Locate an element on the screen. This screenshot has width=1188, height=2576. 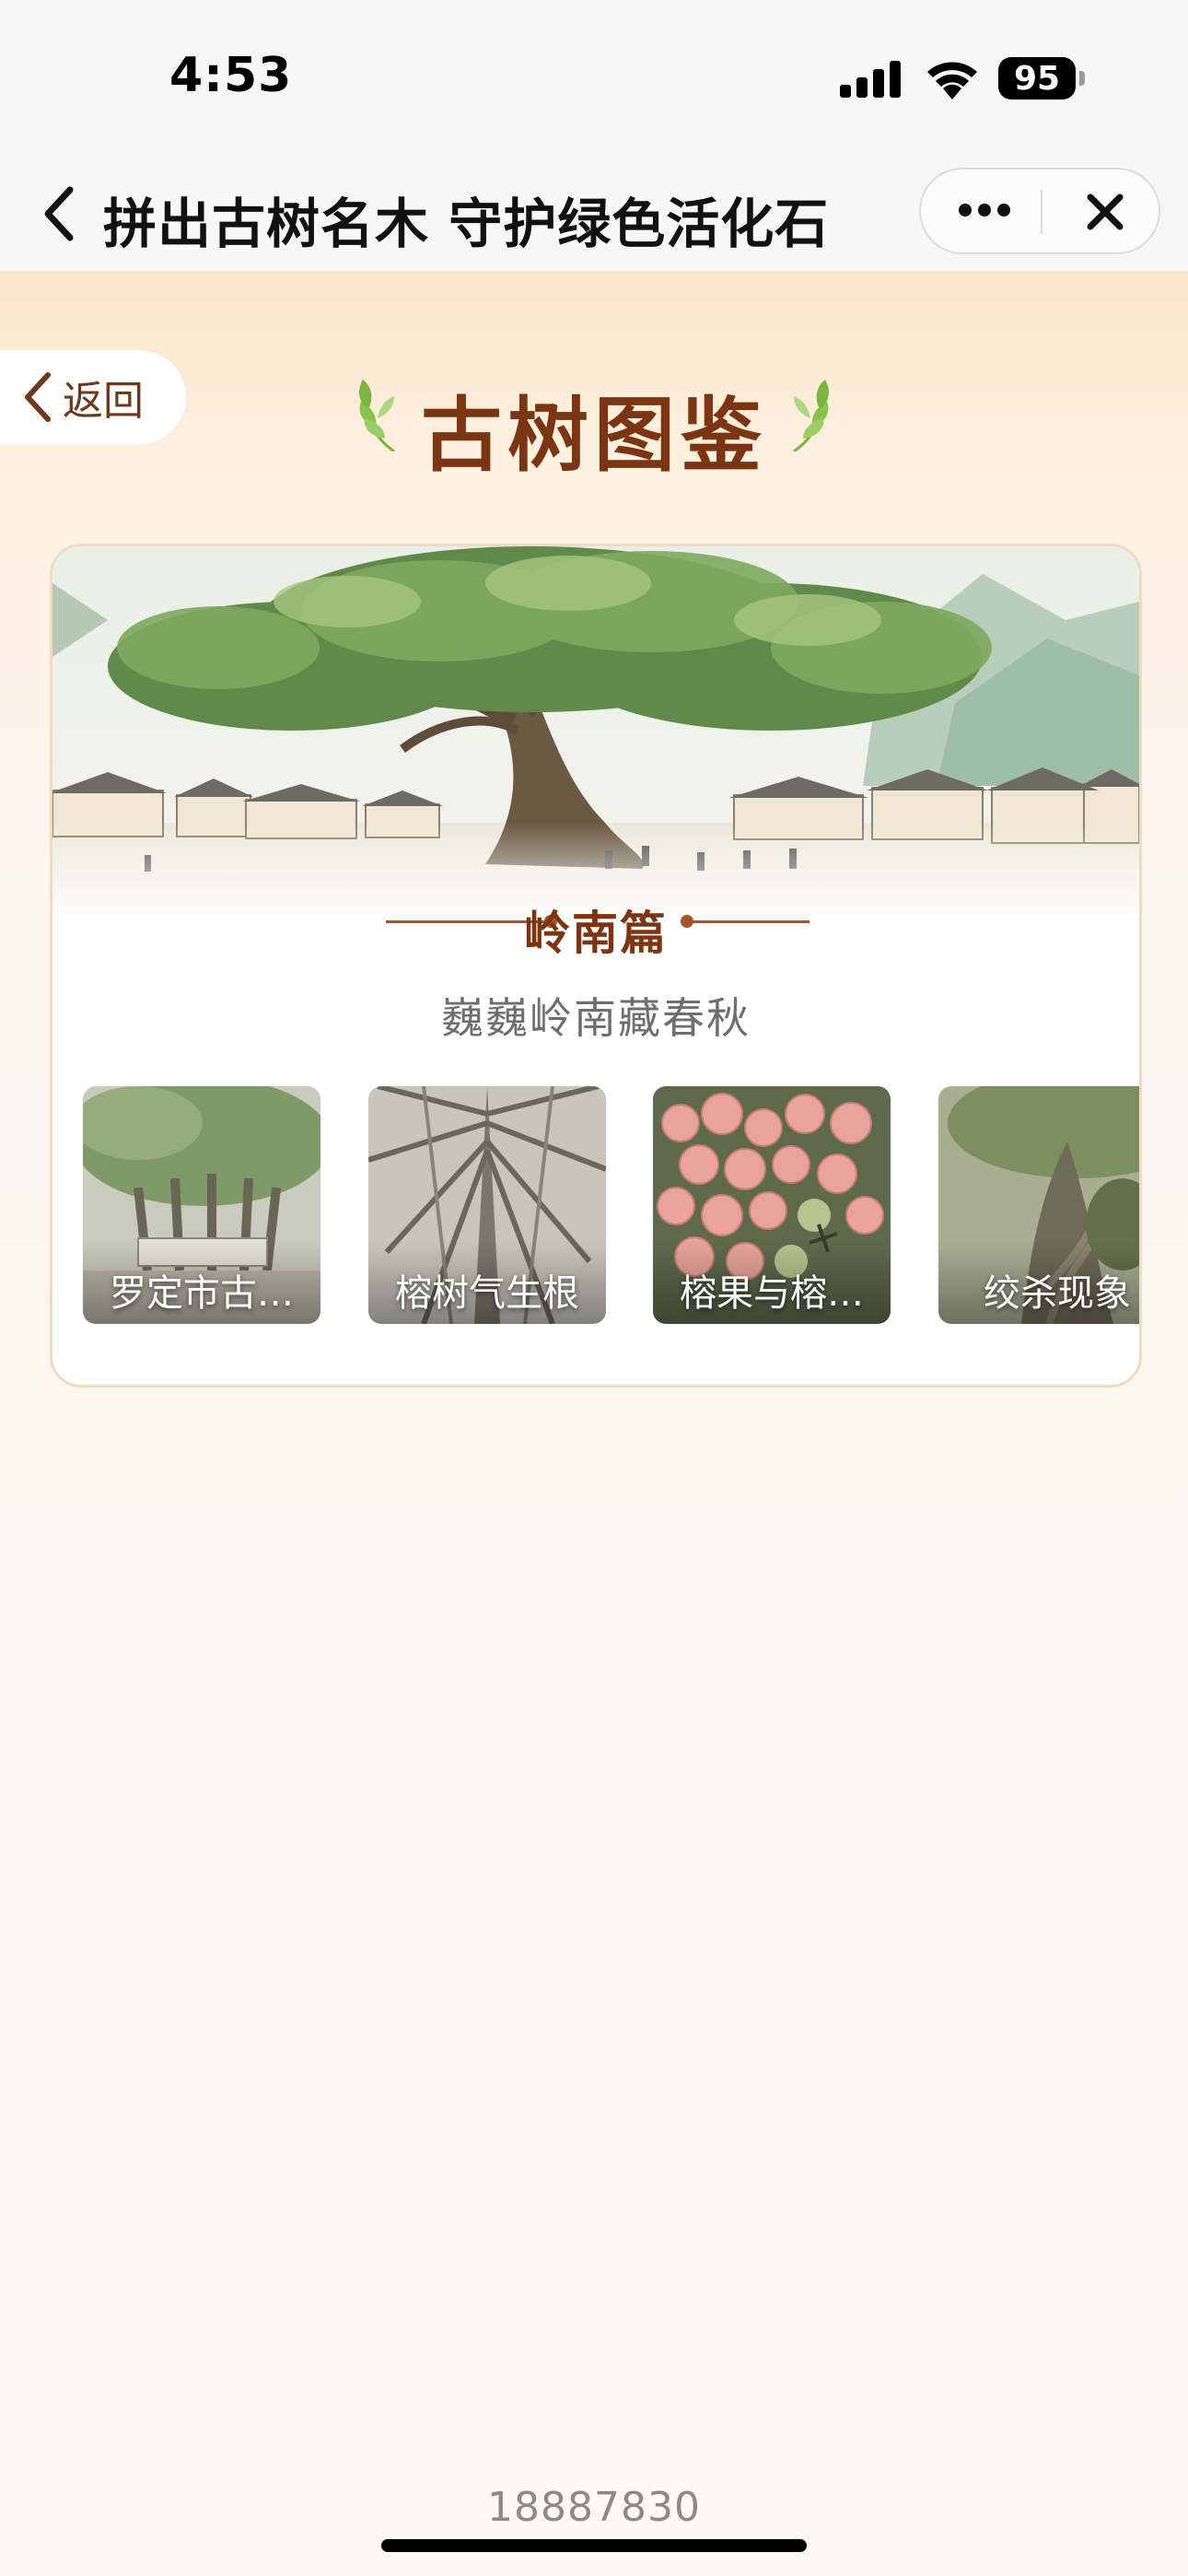
nav-bar: 拼出古树名木 守护绿色活化石 is located at coordinates (594, 214).